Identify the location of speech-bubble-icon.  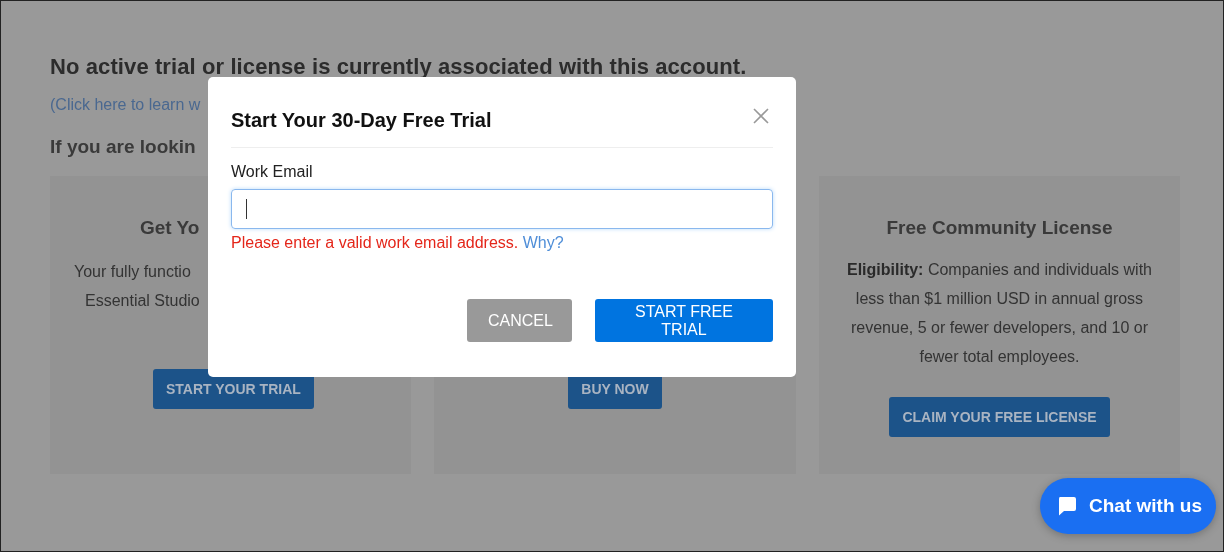
(1067, 506).